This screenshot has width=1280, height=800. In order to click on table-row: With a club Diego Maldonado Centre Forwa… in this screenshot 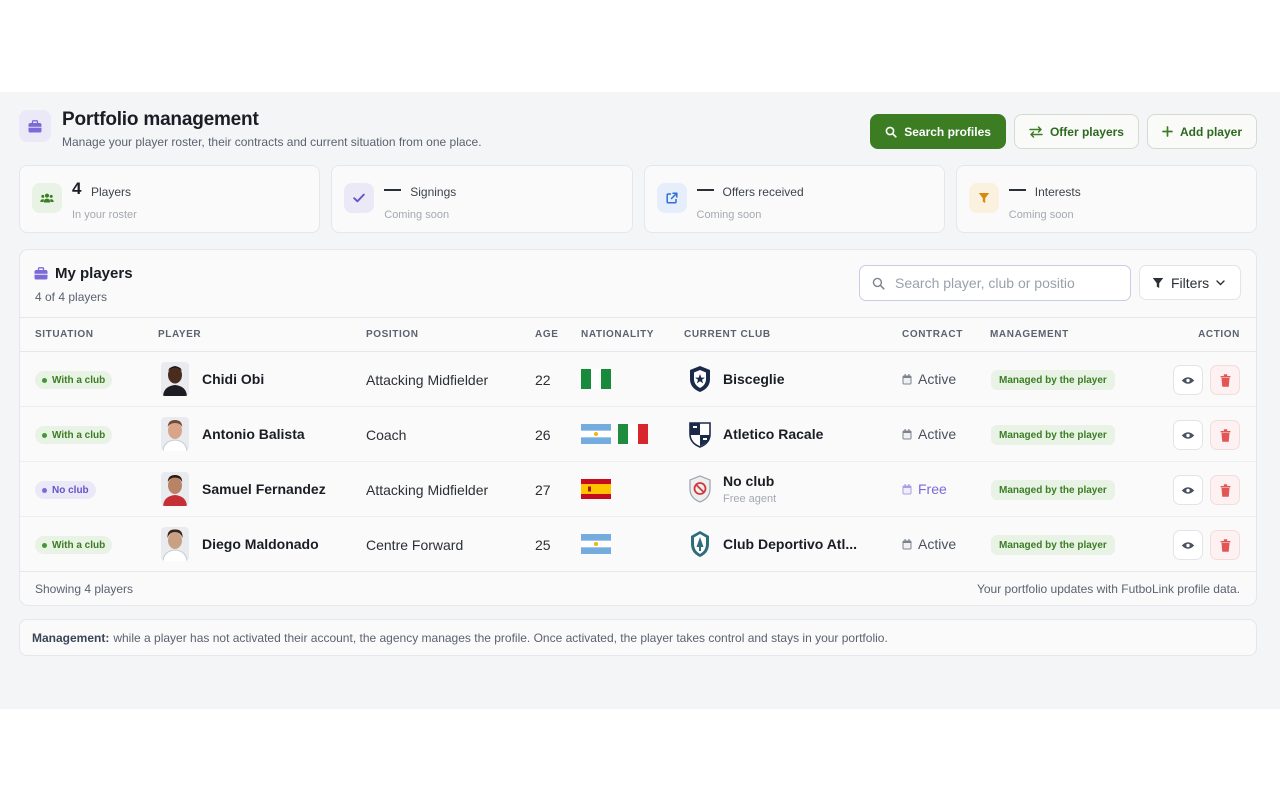, I will do `click(638, 544)`.